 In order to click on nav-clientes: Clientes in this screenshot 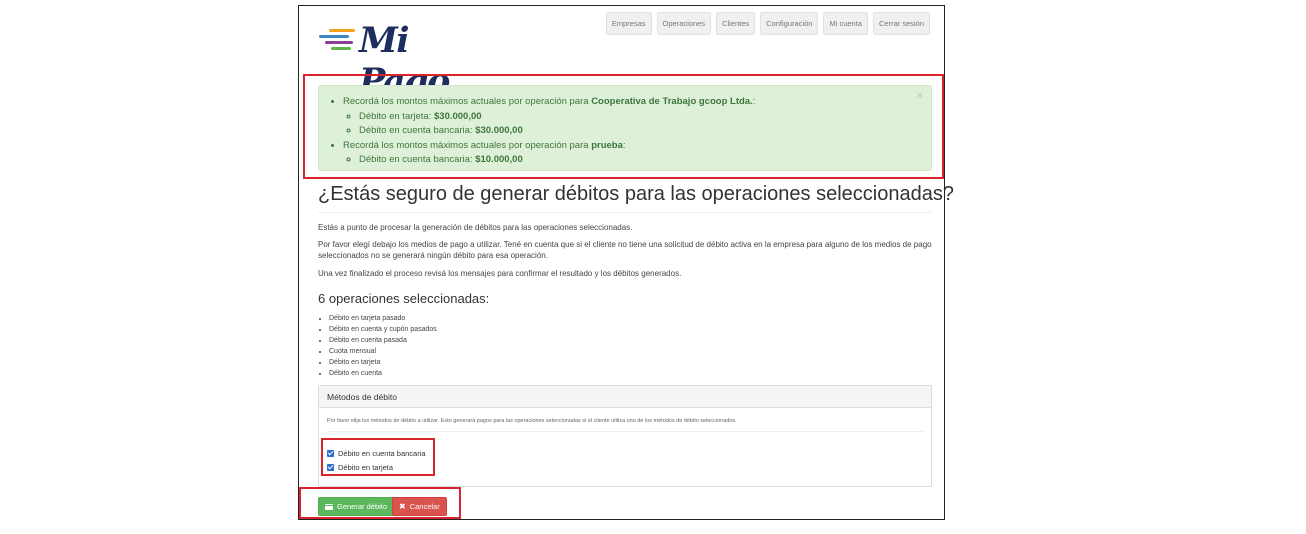, I will do `click(736, 23)`.